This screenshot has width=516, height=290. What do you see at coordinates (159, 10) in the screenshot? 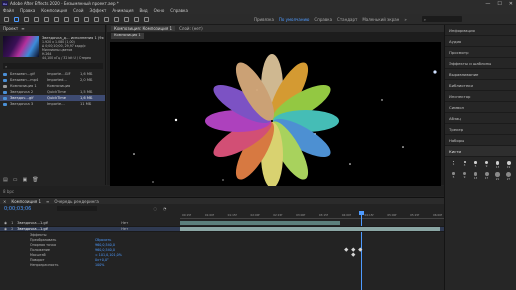
I see `menu-window: Окно` at bounding box center [159, 10].